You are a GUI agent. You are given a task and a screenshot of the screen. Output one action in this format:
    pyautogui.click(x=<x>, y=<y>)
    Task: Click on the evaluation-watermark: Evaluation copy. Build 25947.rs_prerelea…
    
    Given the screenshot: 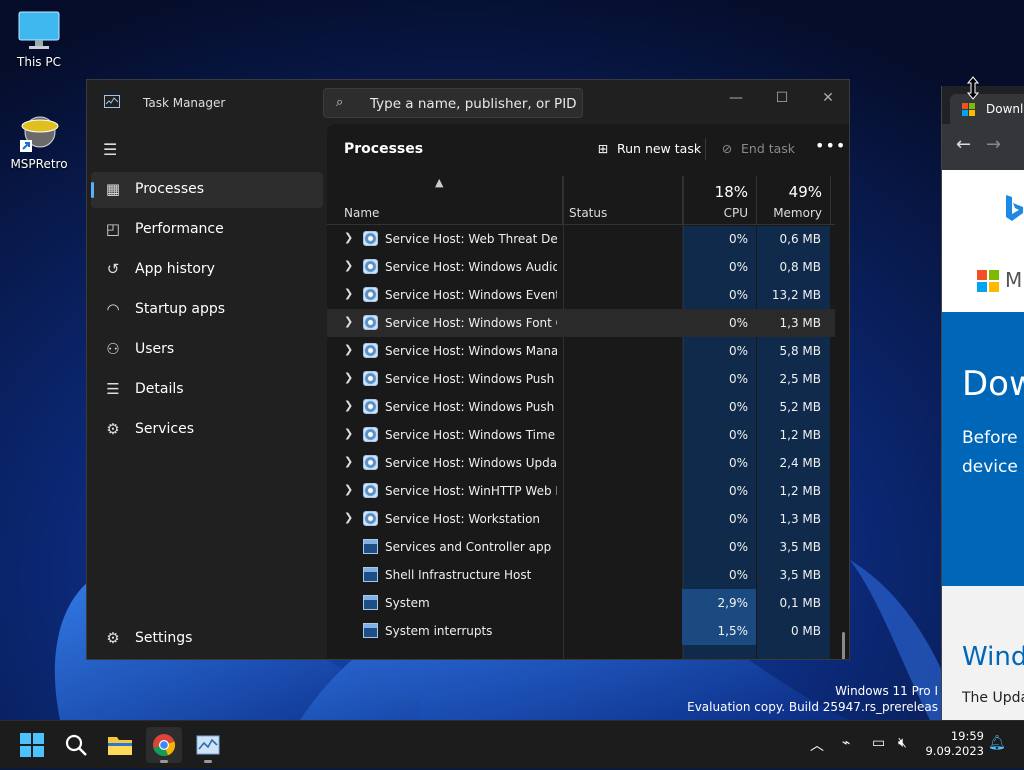 What is the action you would take?
    pyautogui.click(x=812, y=707)
    